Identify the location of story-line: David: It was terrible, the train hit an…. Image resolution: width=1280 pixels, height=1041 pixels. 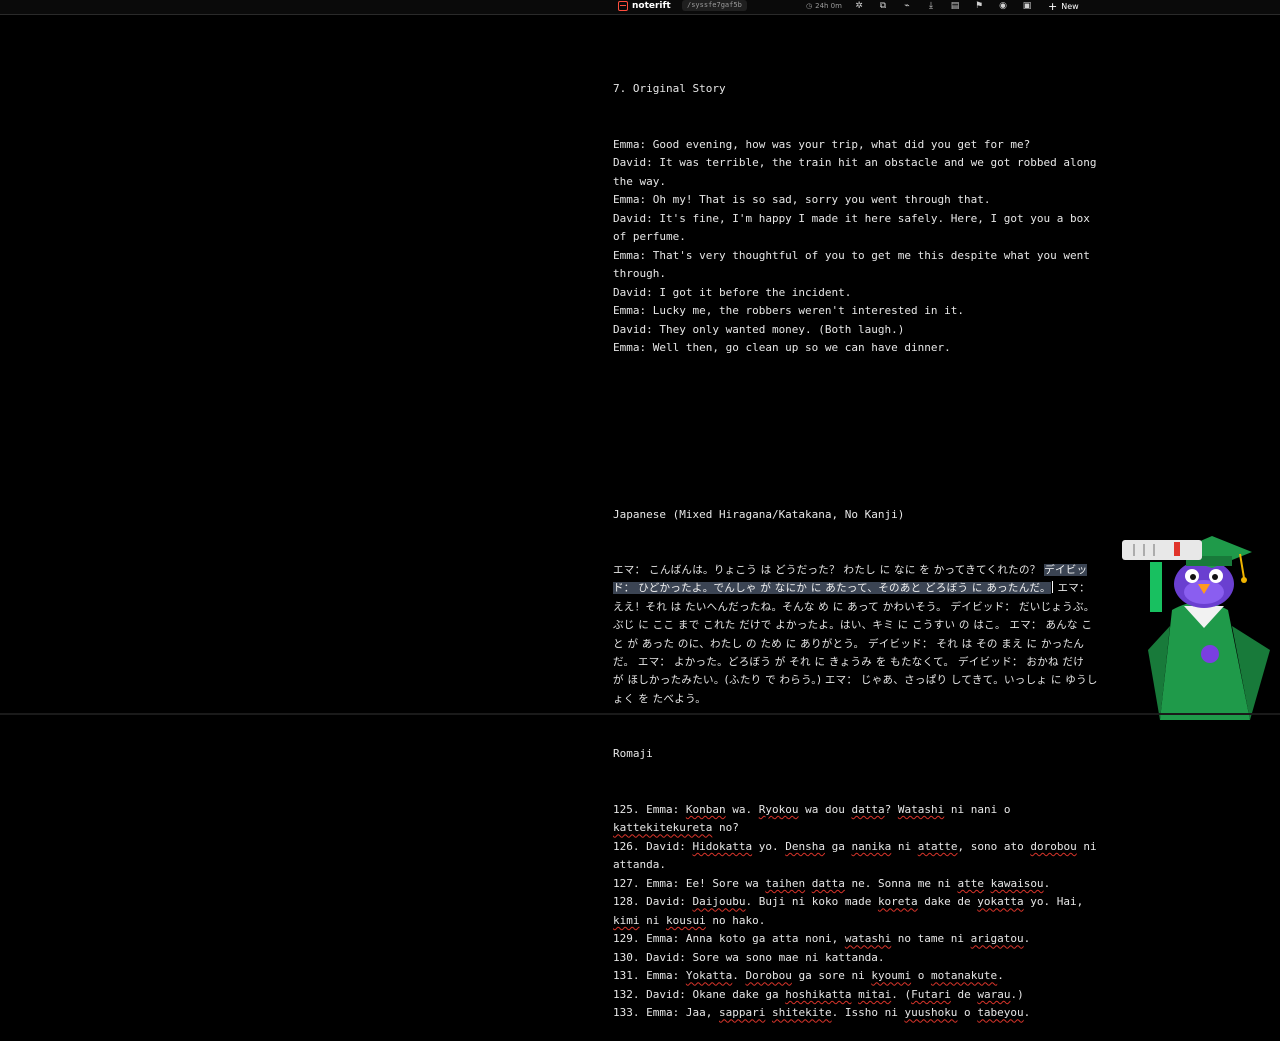
(858, 172).